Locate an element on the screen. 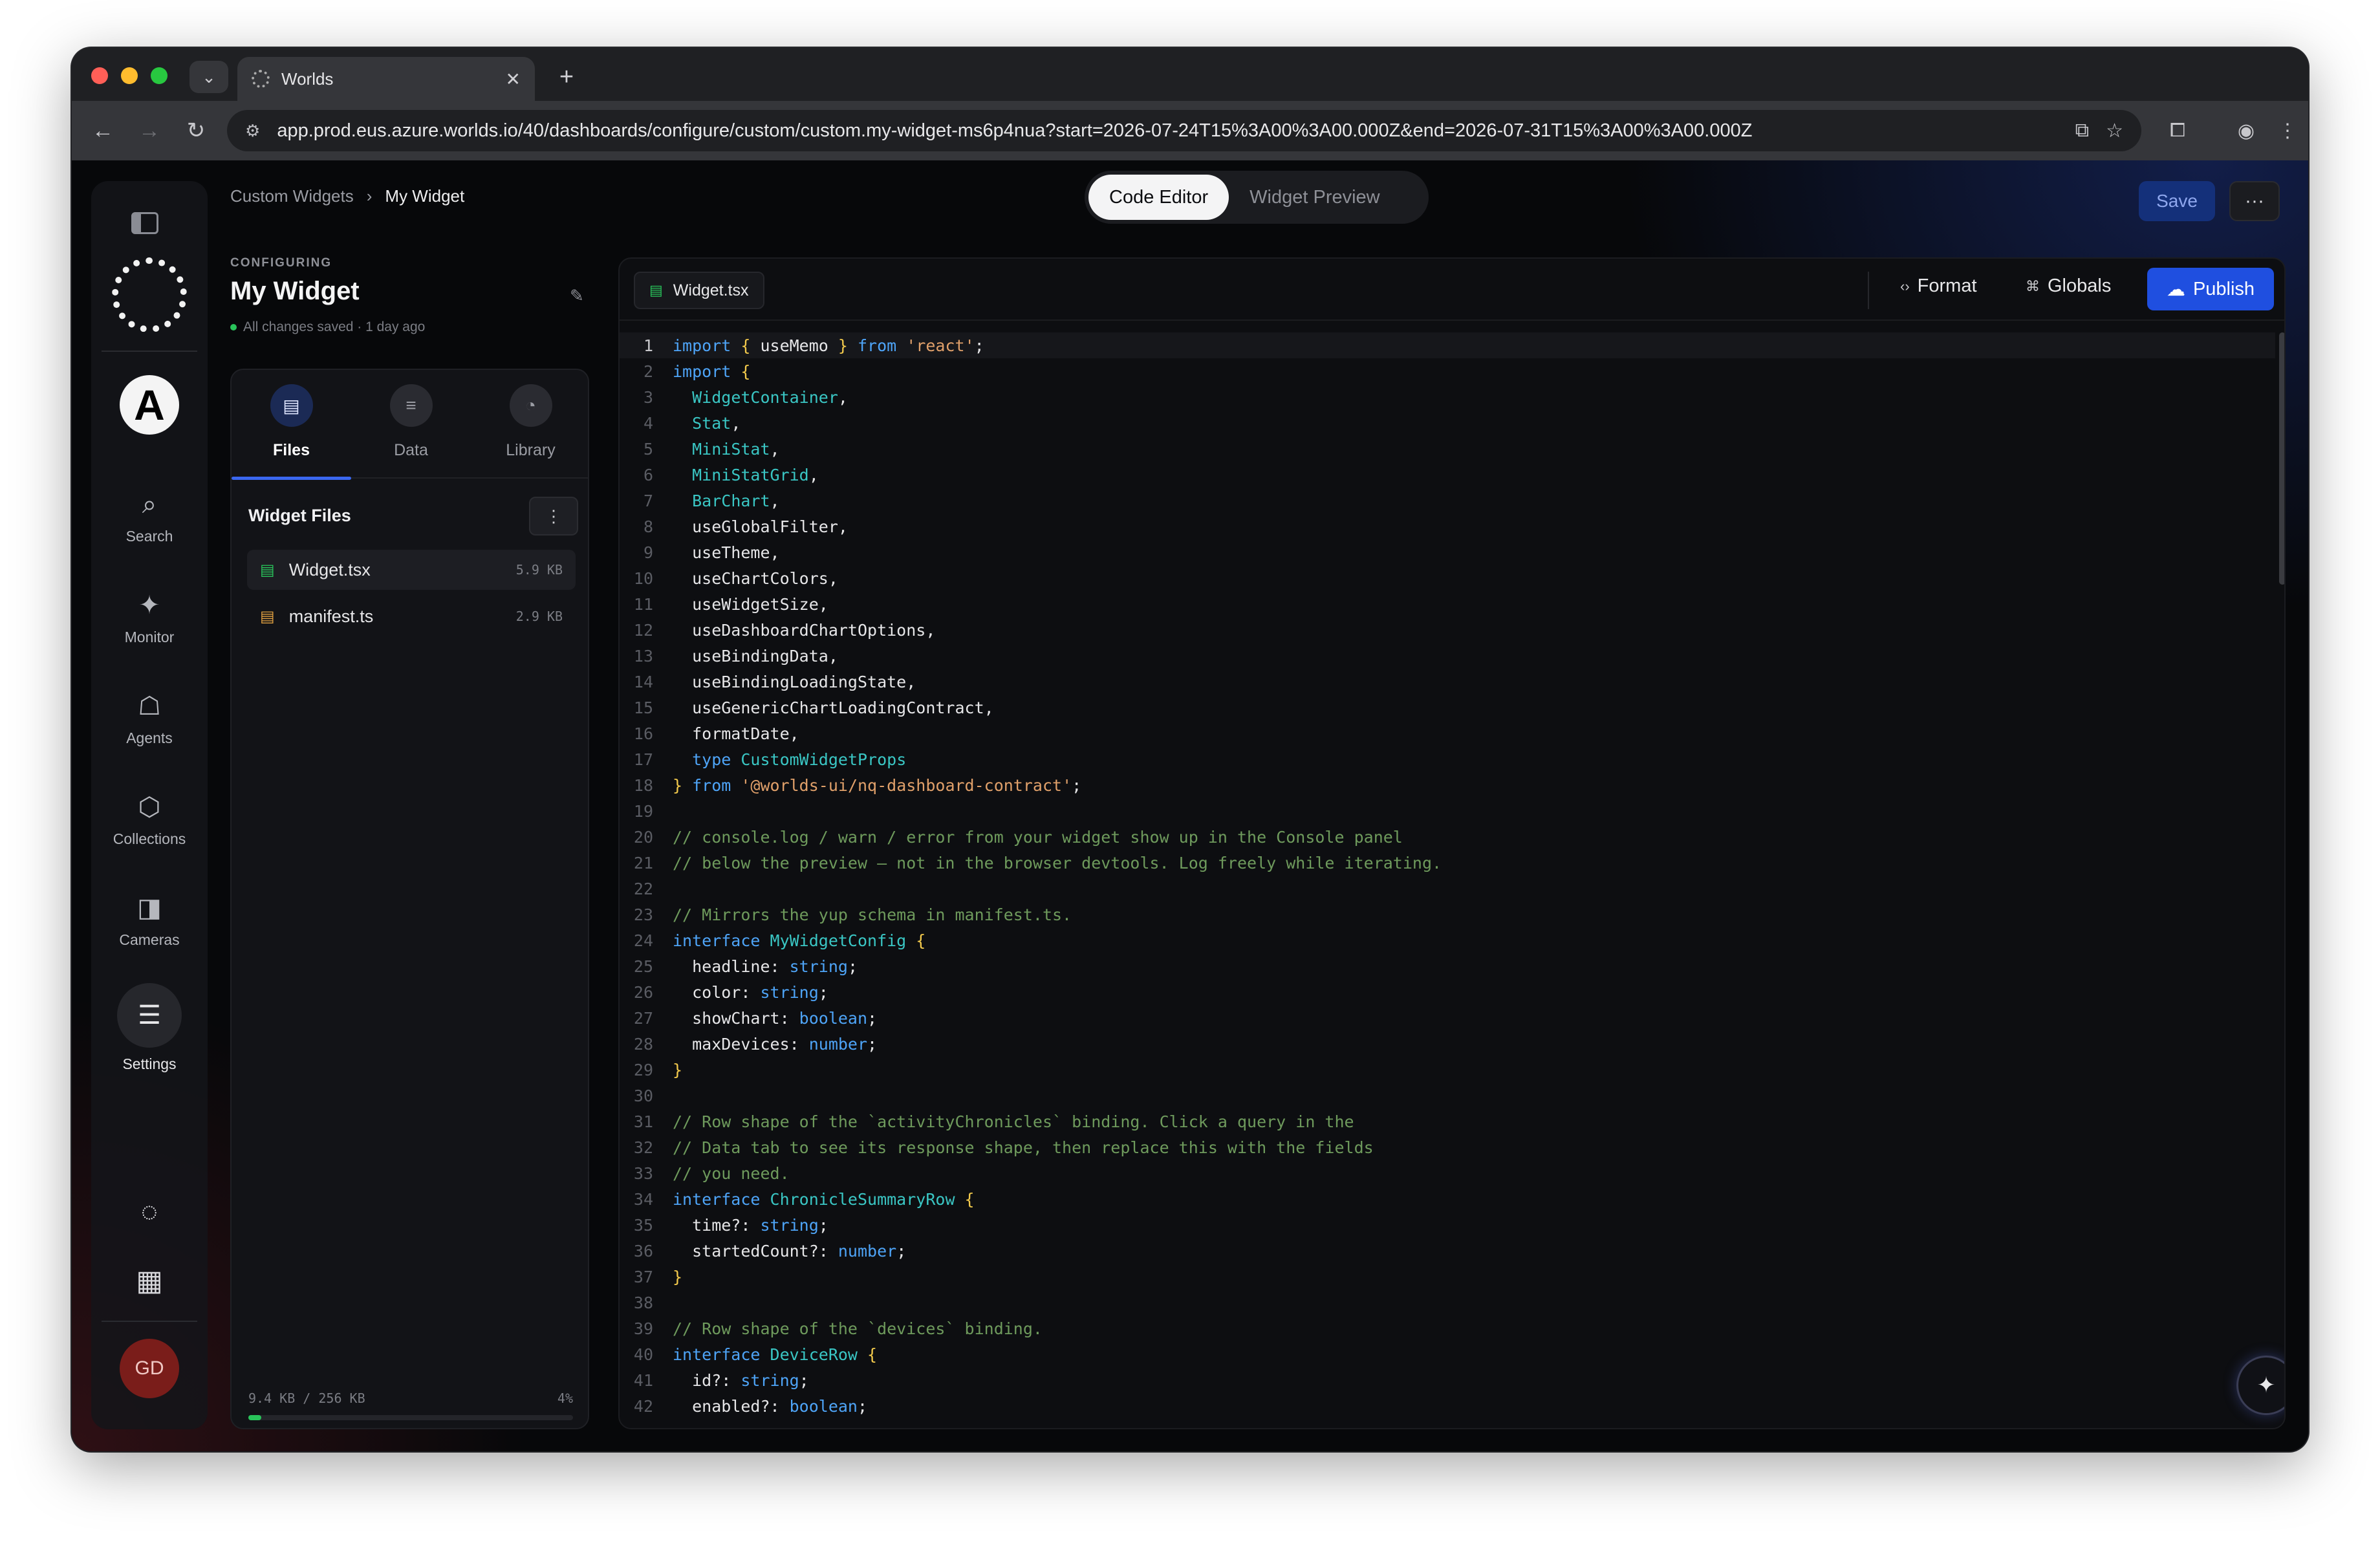 This screenshot has height=1547, width=2380. install-app-icon: ⧉ is located at coordinates (2082, 131).